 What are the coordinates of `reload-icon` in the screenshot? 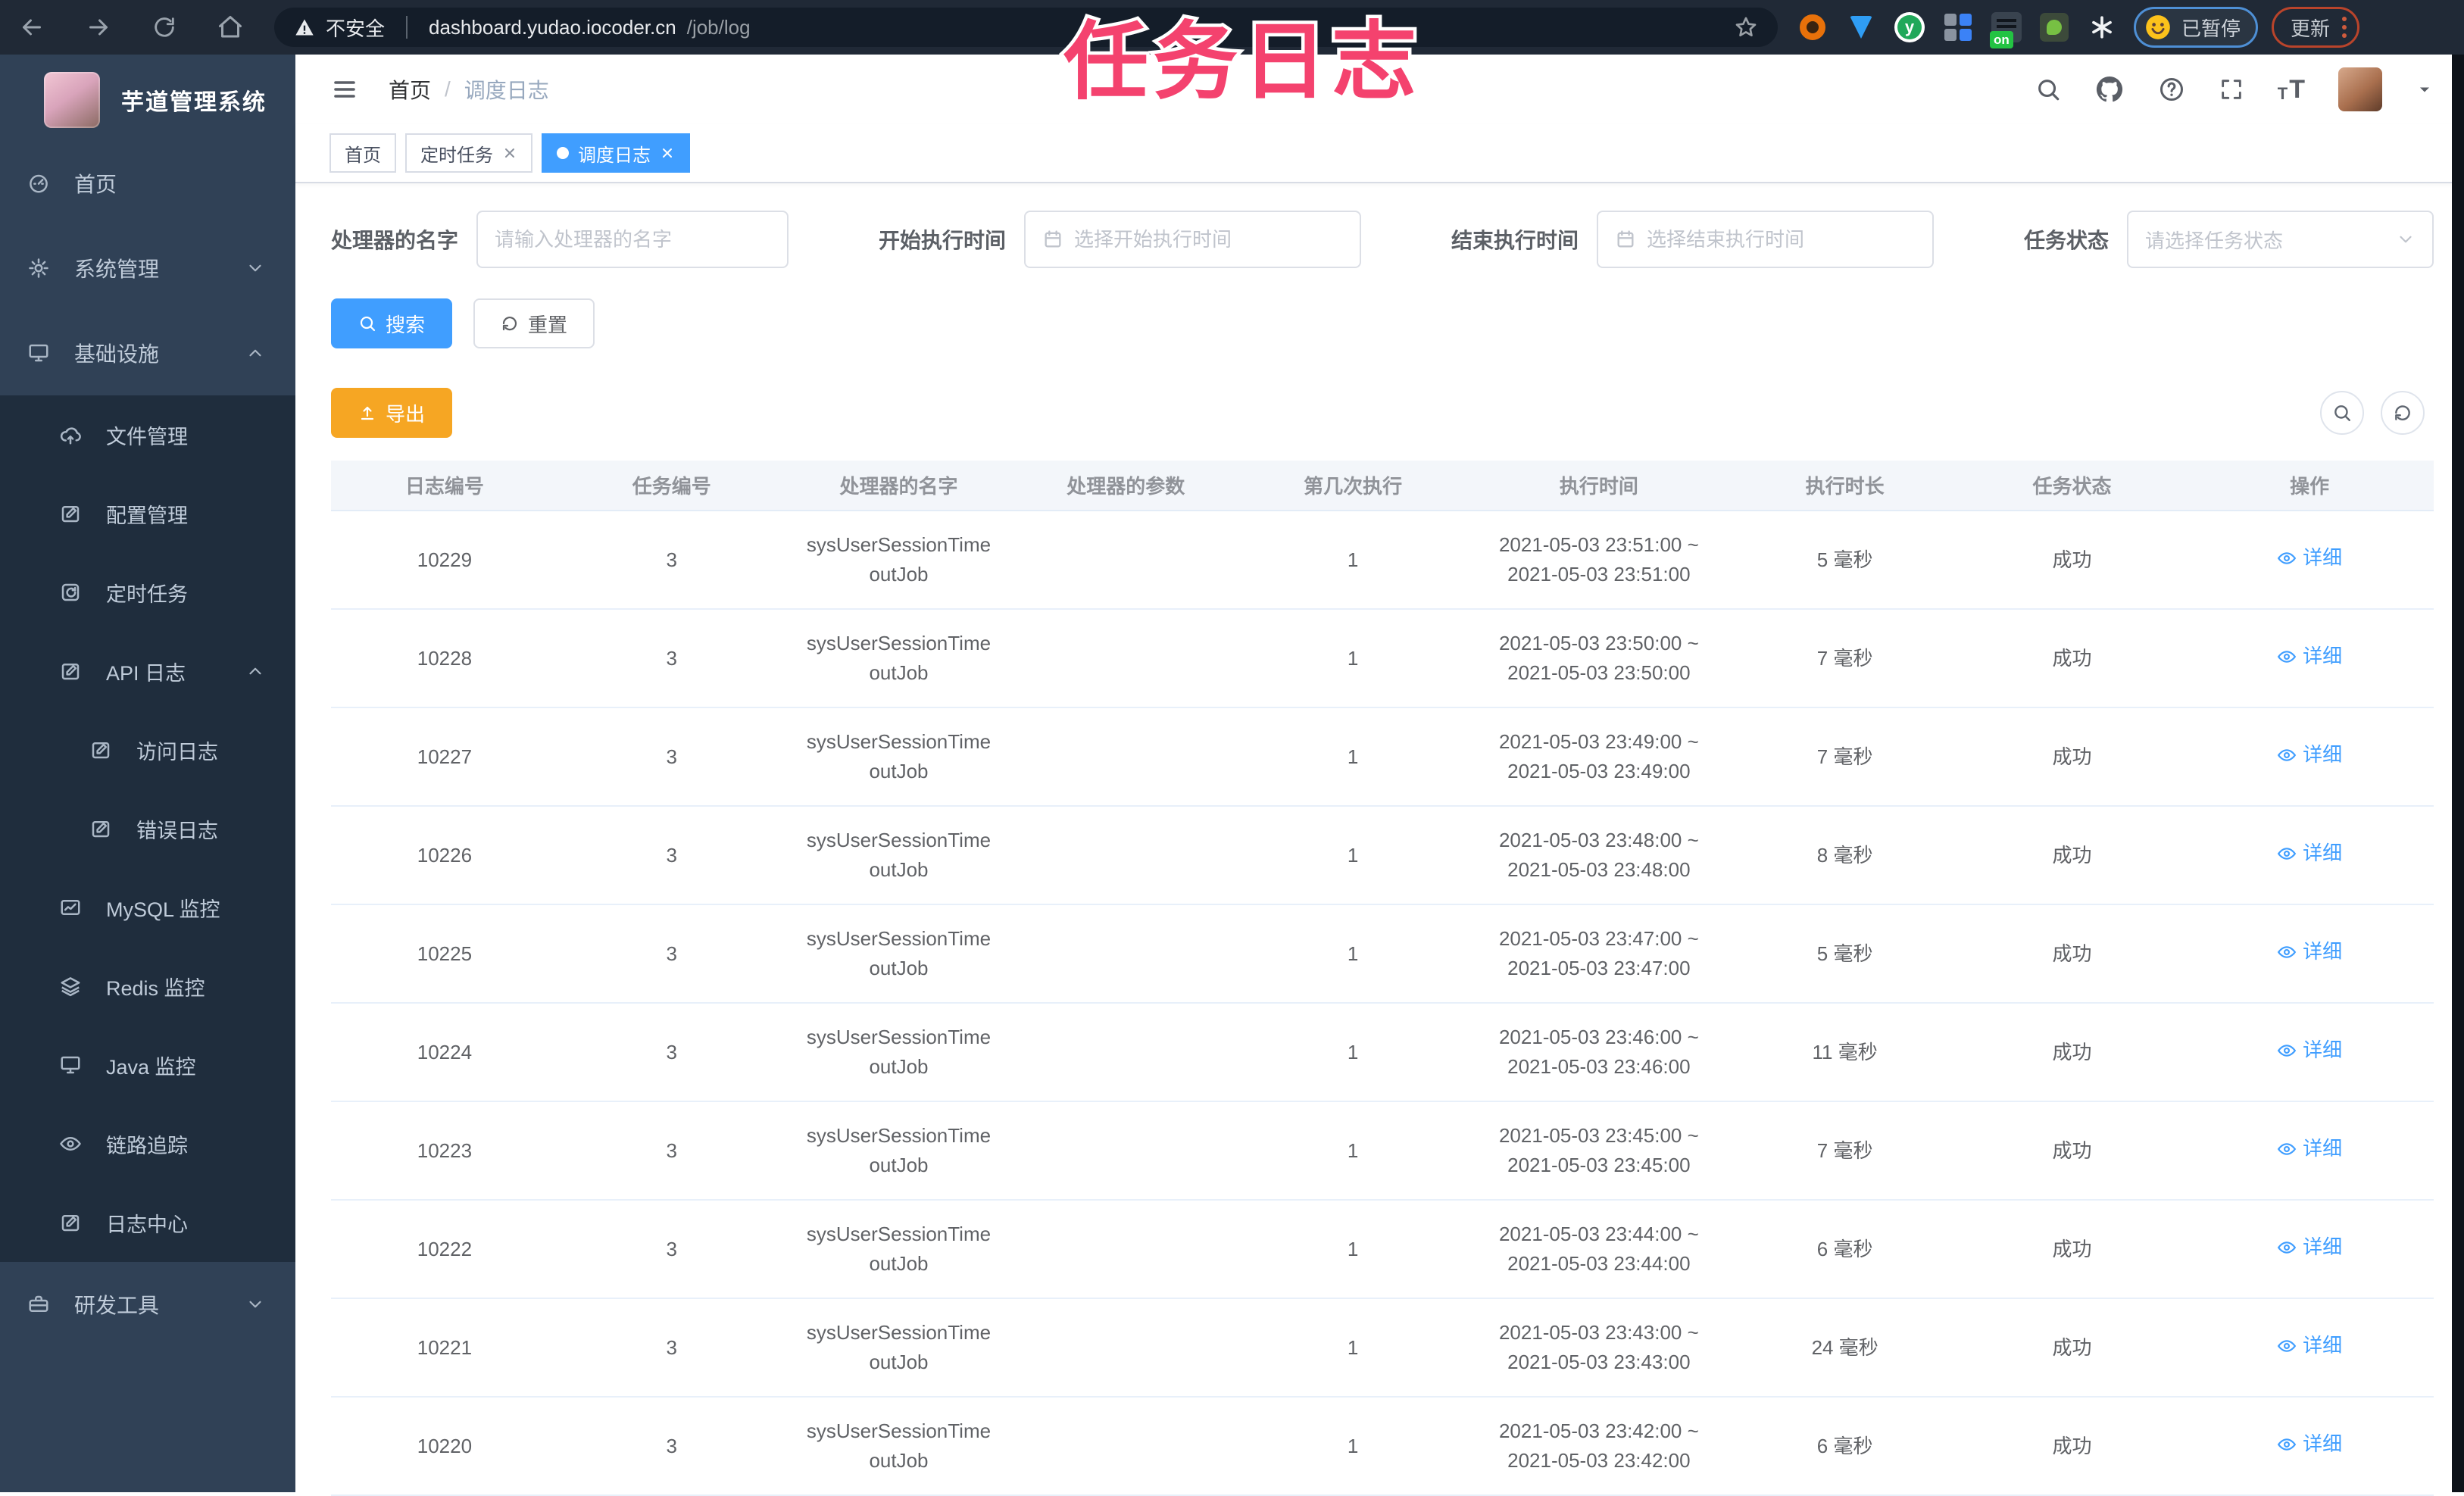 It's located at (164, 27).